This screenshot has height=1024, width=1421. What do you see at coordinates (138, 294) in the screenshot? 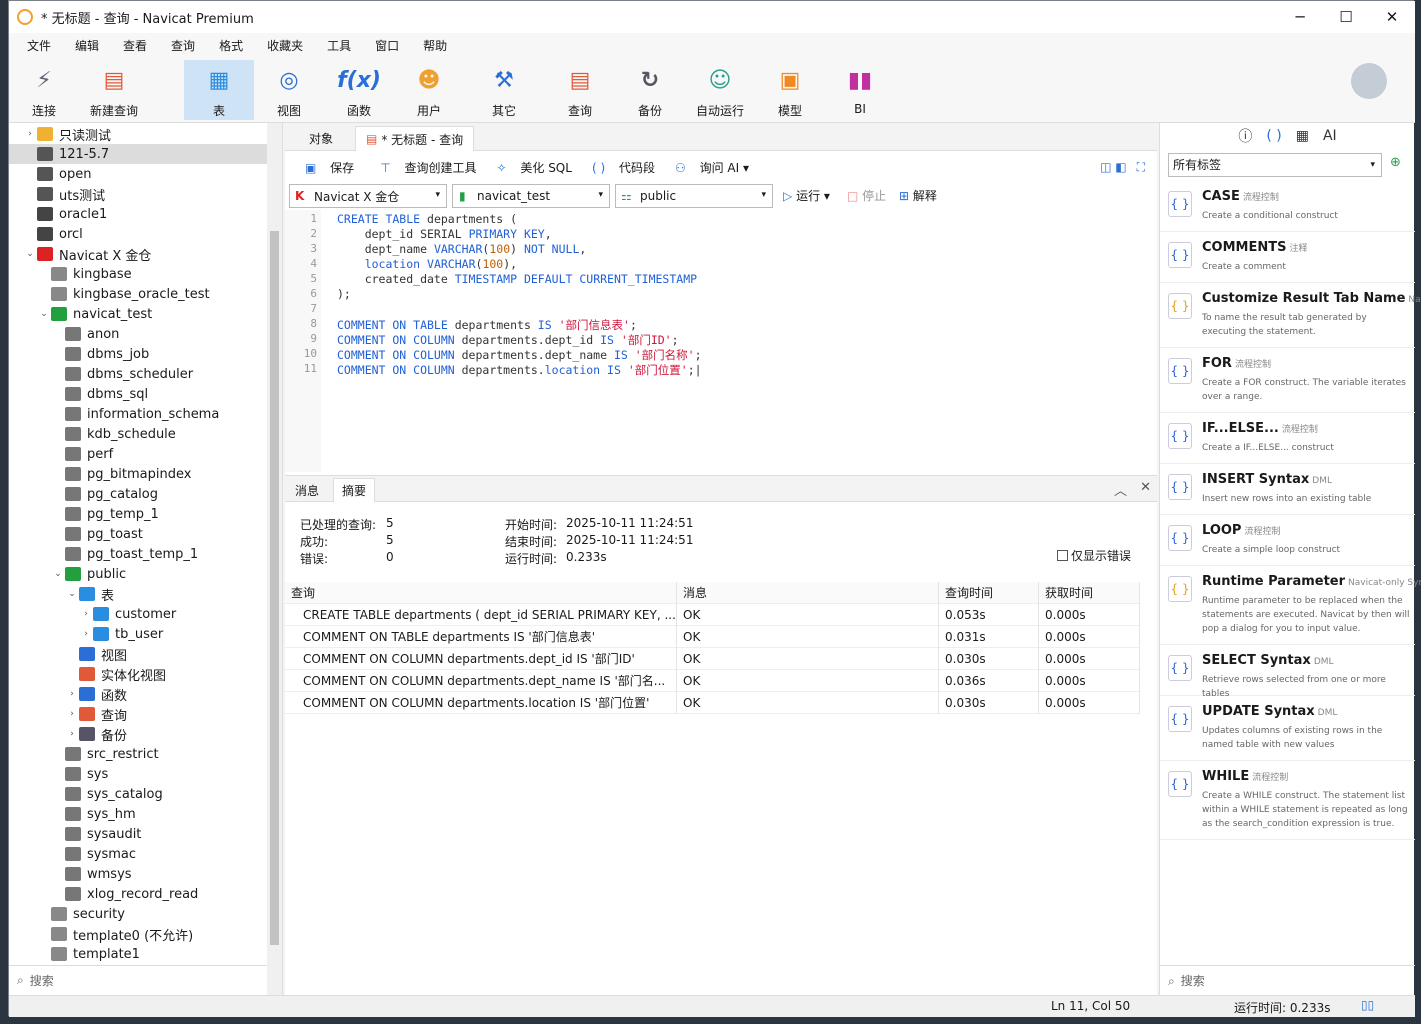
I see `tree-node: kingbase_oracle_test` at bounding box center [138, 294].